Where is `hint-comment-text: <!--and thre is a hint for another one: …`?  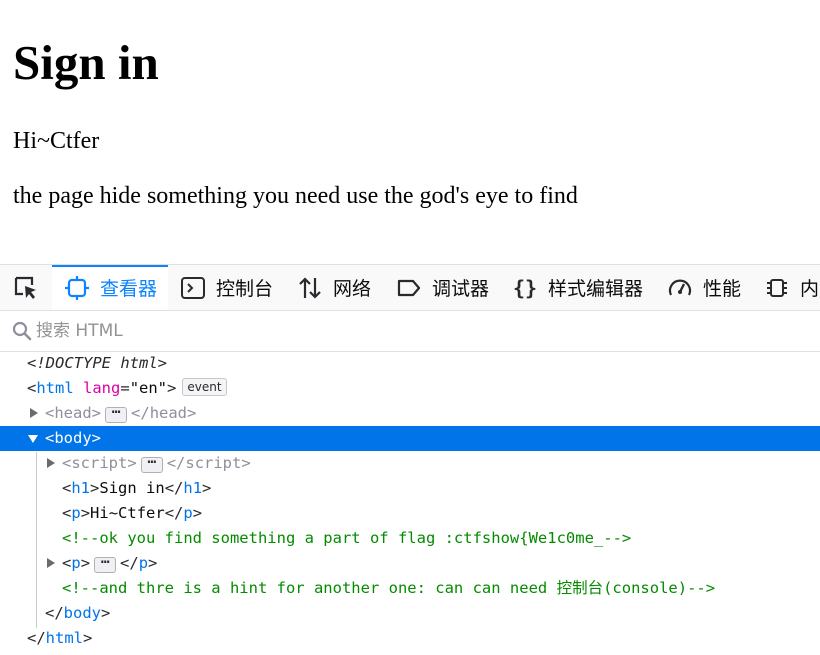
hint-comment-text: <!--and thre is a hint for another one: … is located at coordinates (389, 588).